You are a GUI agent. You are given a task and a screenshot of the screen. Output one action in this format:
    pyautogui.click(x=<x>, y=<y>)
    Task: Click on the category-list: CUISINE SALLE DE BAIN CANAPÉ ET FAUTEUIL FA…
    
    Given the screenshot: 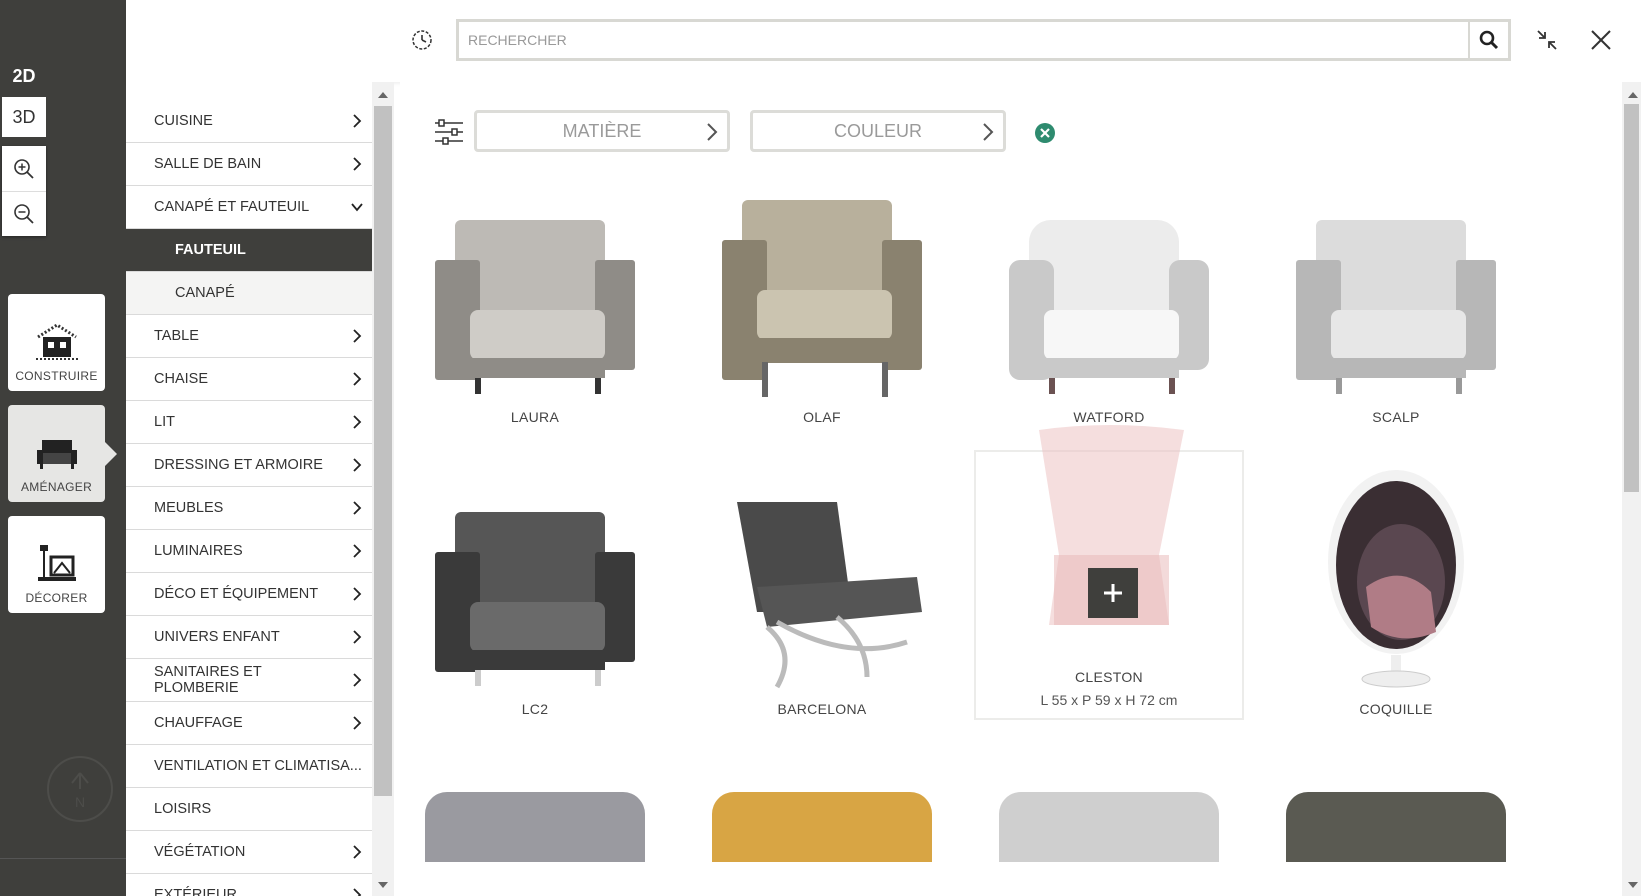 What is the action you would take?
    pyautogui.click(x=249, y=489)
    